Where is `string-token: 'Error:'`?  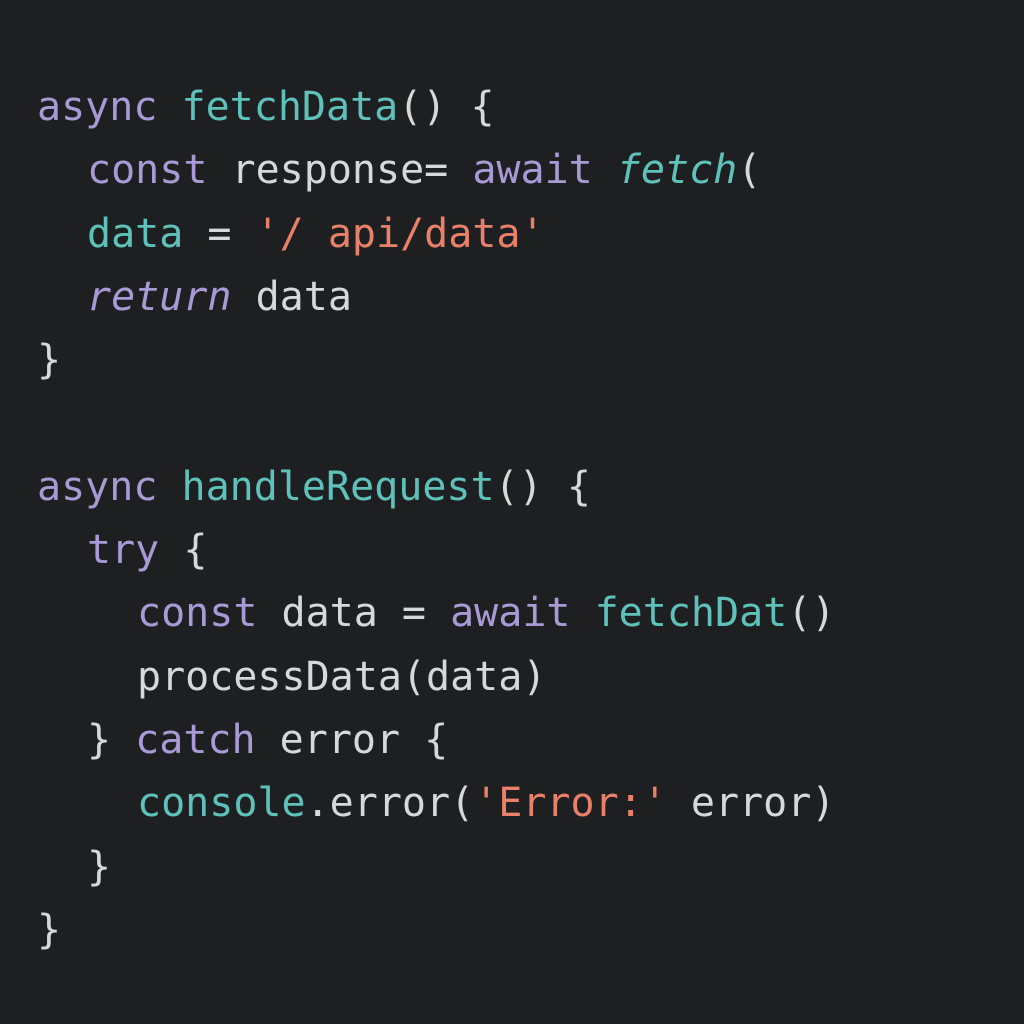 string-token: 'Error:' is located at coordinates (570, 803).